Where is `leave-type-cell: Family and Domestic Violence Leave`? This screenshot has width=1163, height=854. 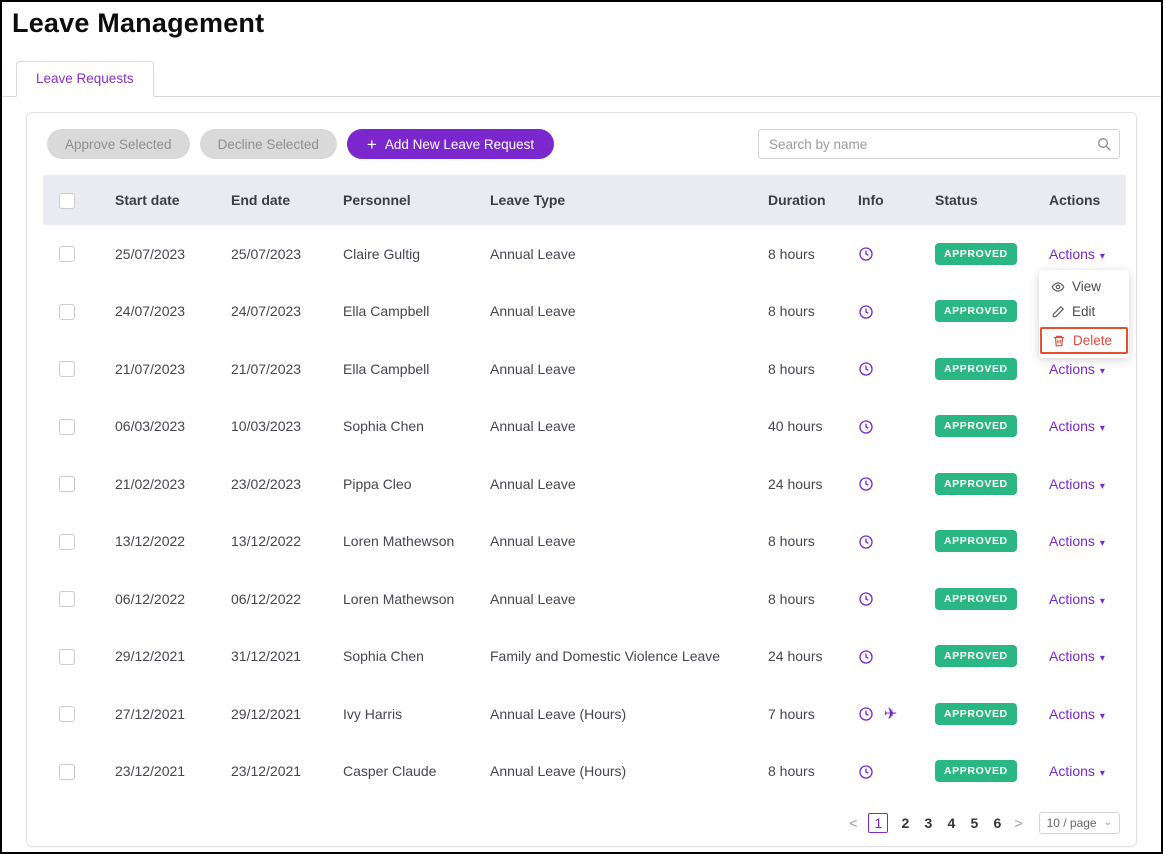 leave-type-cell: Family and Domestic Violence Leave is located at coordinates (605, 656).